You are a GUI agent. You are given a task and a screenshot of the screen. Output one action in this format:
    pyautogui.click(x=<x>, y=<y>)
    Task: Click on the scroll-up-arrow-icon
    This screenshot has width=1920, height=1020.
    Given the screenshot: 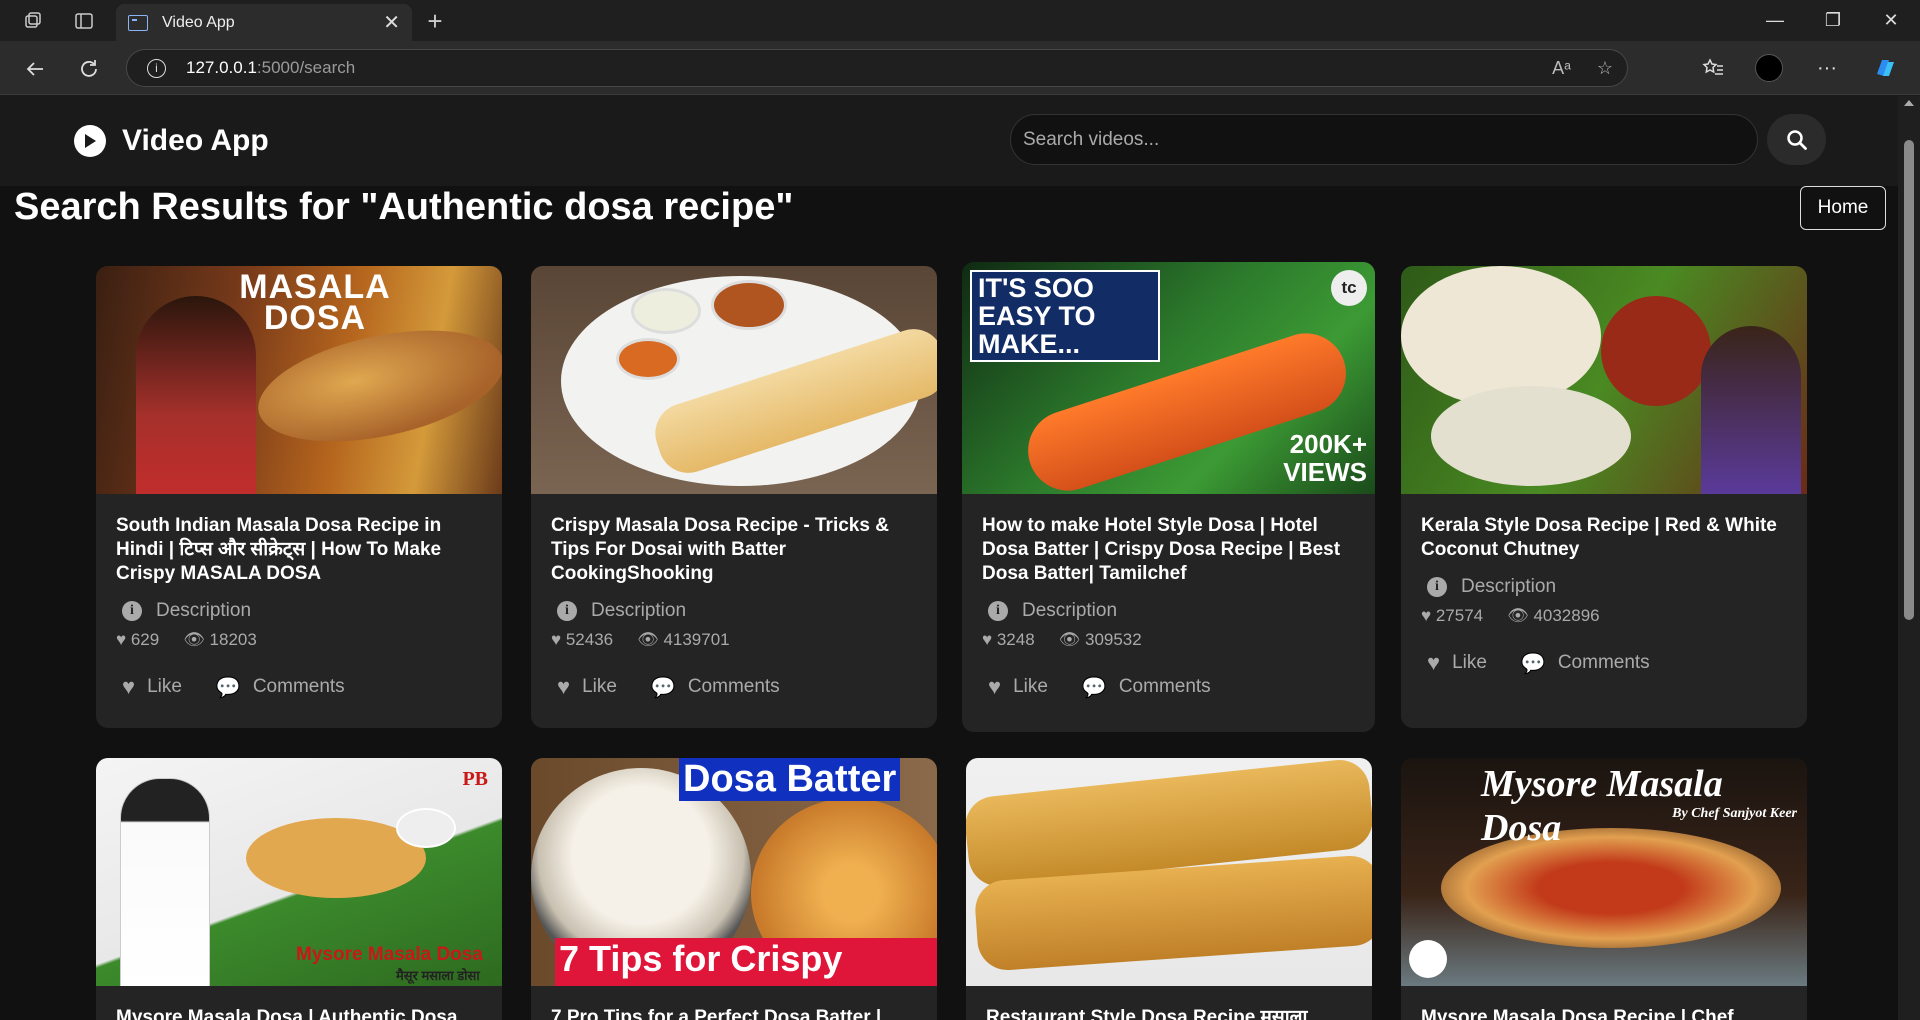 What is the action you would take?
    pyautogui.click(x=1909, y=103)
    